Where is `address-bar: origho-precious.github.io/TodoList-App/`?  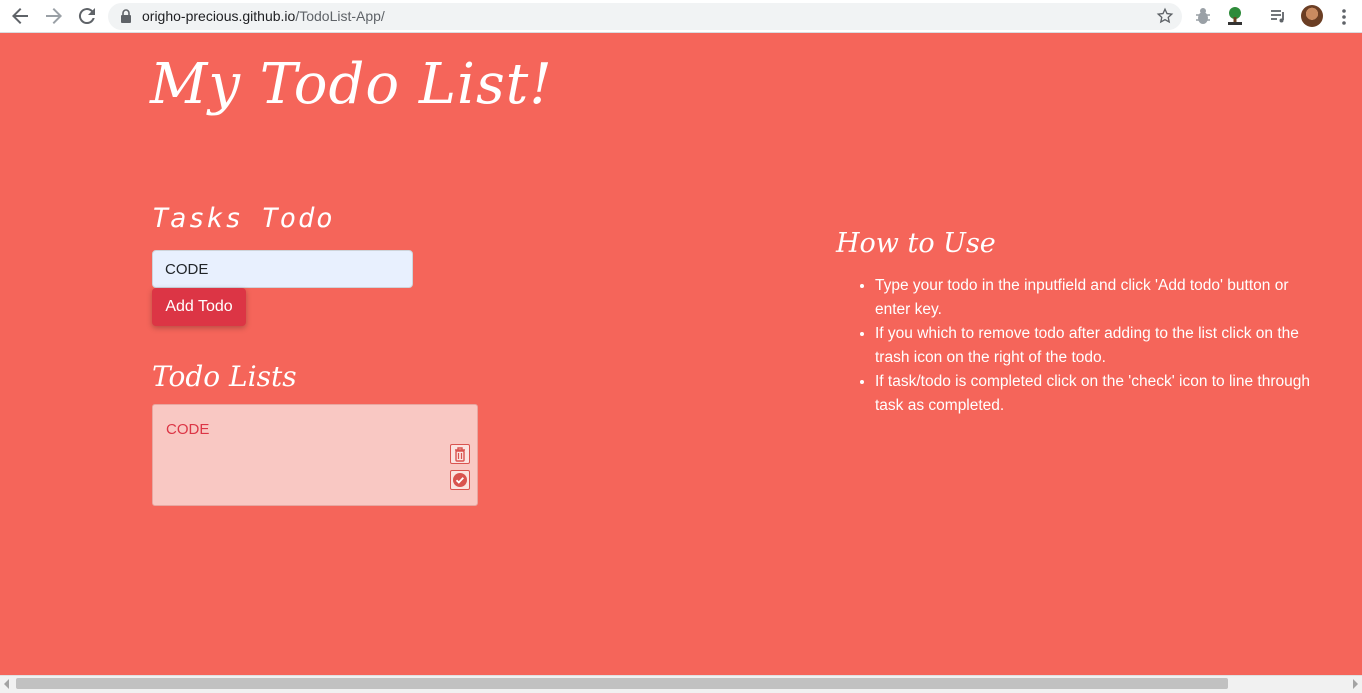
address-bar: origho-precious.github.io/TodoList-App/ is located at coordinates (645, 16).